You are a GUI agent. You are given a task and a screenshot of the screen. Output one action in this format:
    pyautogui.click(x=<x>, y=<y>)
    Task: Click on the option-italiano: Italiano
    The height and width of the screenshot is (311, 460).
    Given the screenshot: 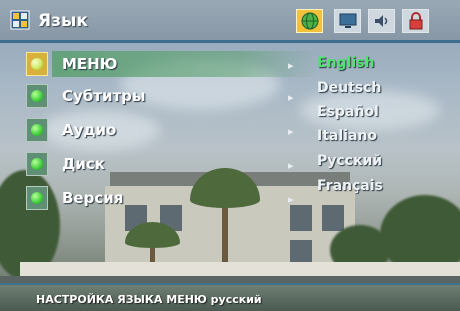 What is the action you would take?
    pyautogui.click(x=347, y=136)
    